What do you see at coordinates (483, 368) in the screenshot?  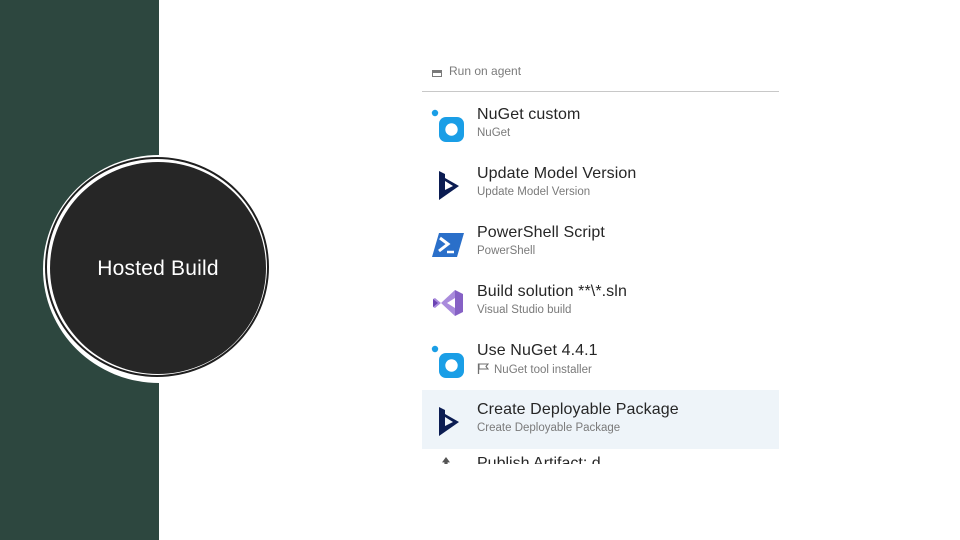 I see `flag-icon` at bounding box center [483, 368].